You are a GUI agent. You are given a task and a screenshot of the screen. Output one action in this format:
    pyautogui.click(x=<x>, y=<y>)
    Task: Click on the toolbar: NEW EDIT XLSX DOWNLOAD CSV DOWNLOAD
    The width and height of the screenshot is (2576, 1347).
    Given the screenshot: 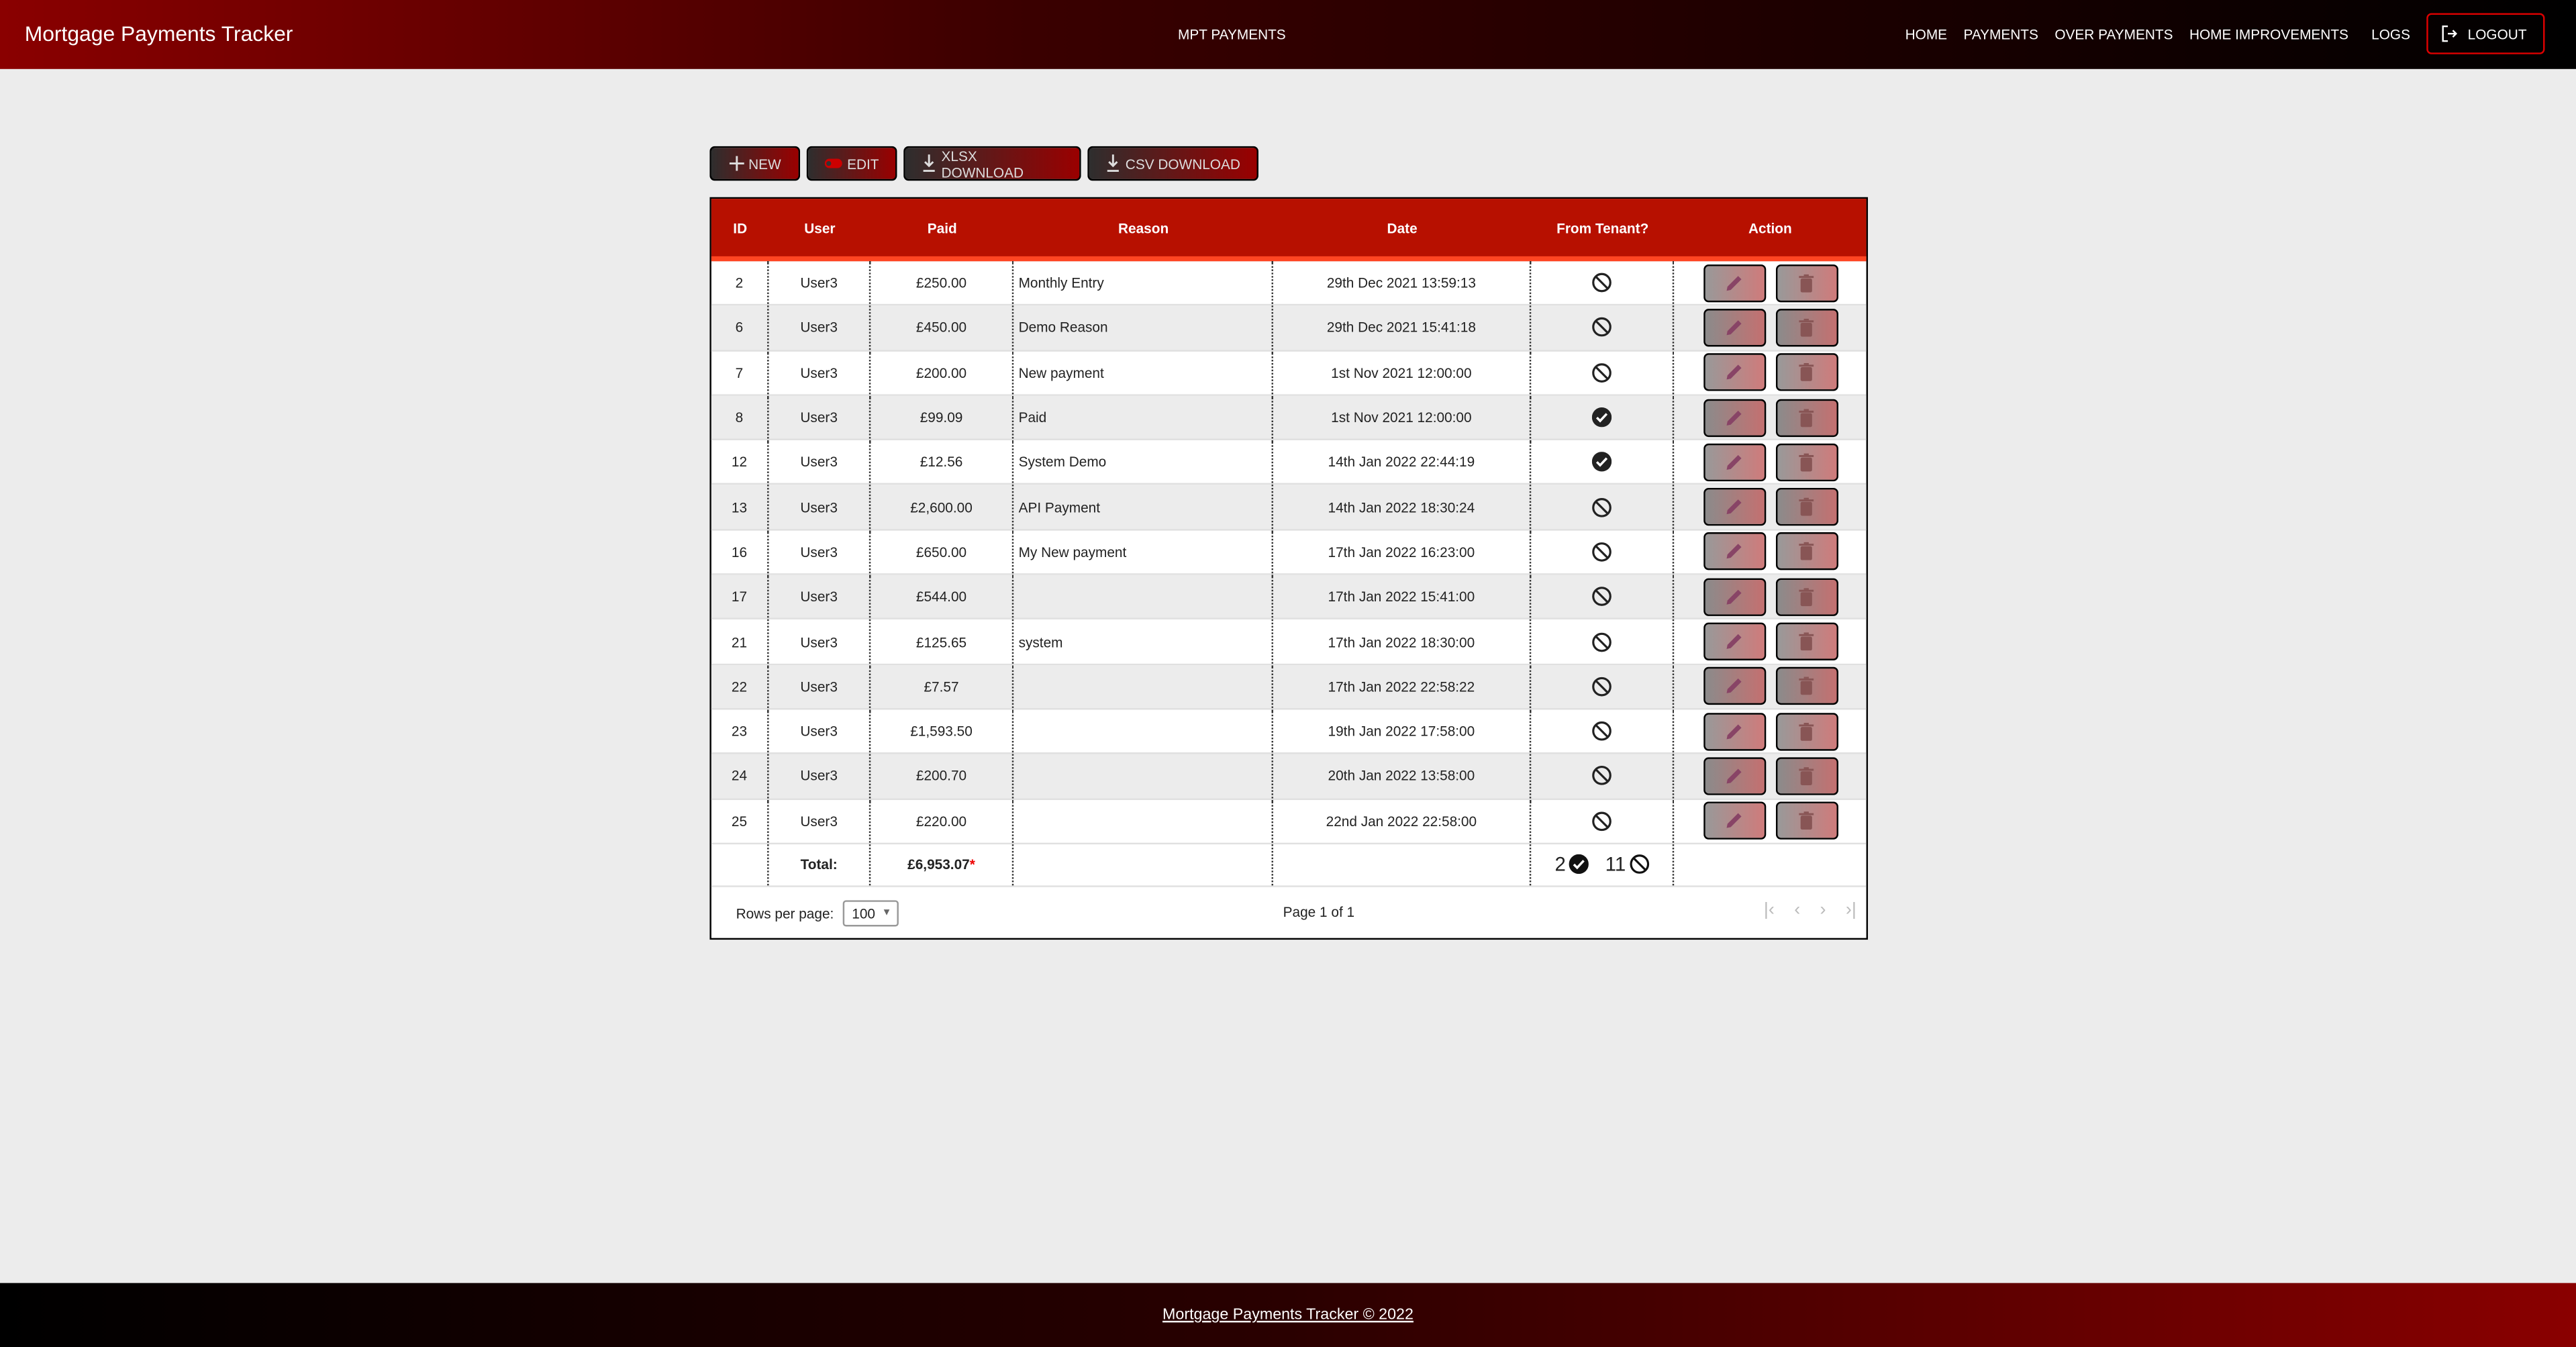 What is the action you would take?
    pyautogui.click(x=983, y=163)
    